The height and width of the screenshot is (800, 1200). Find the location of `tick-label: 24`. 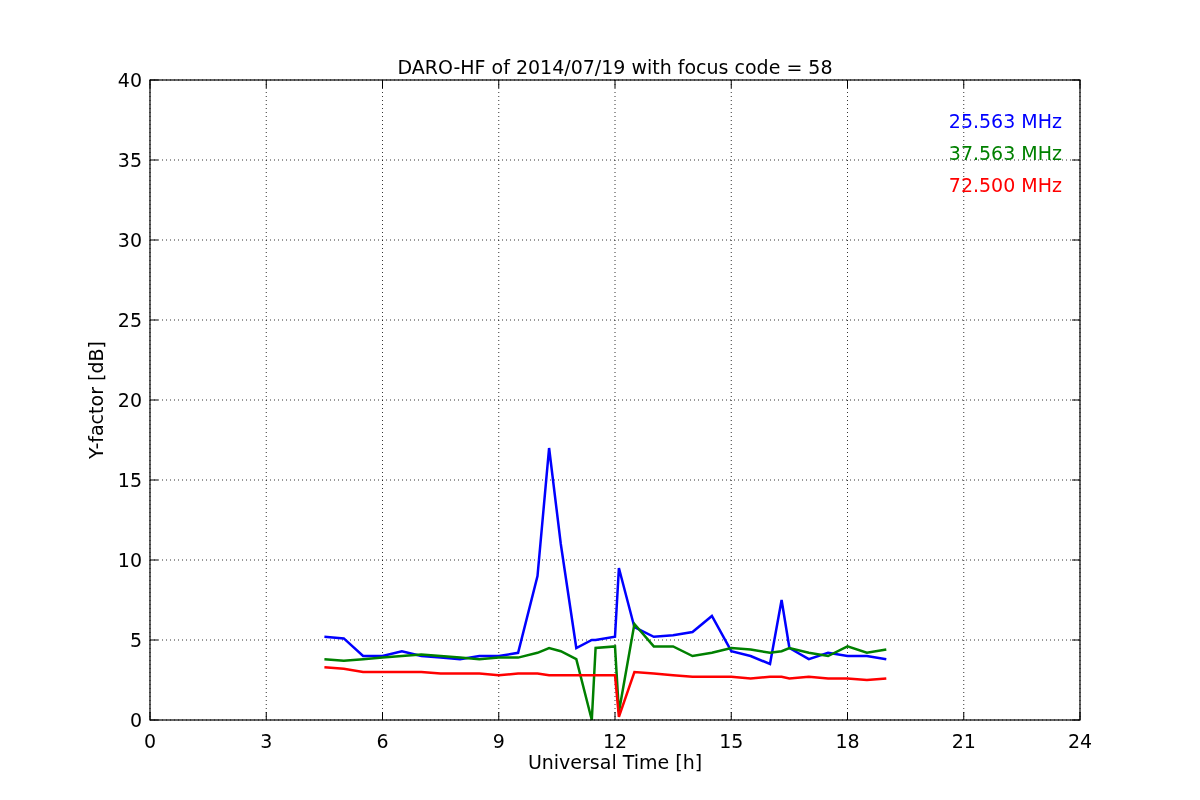

tick-label: 24 is located at coordinates (1080, 741).